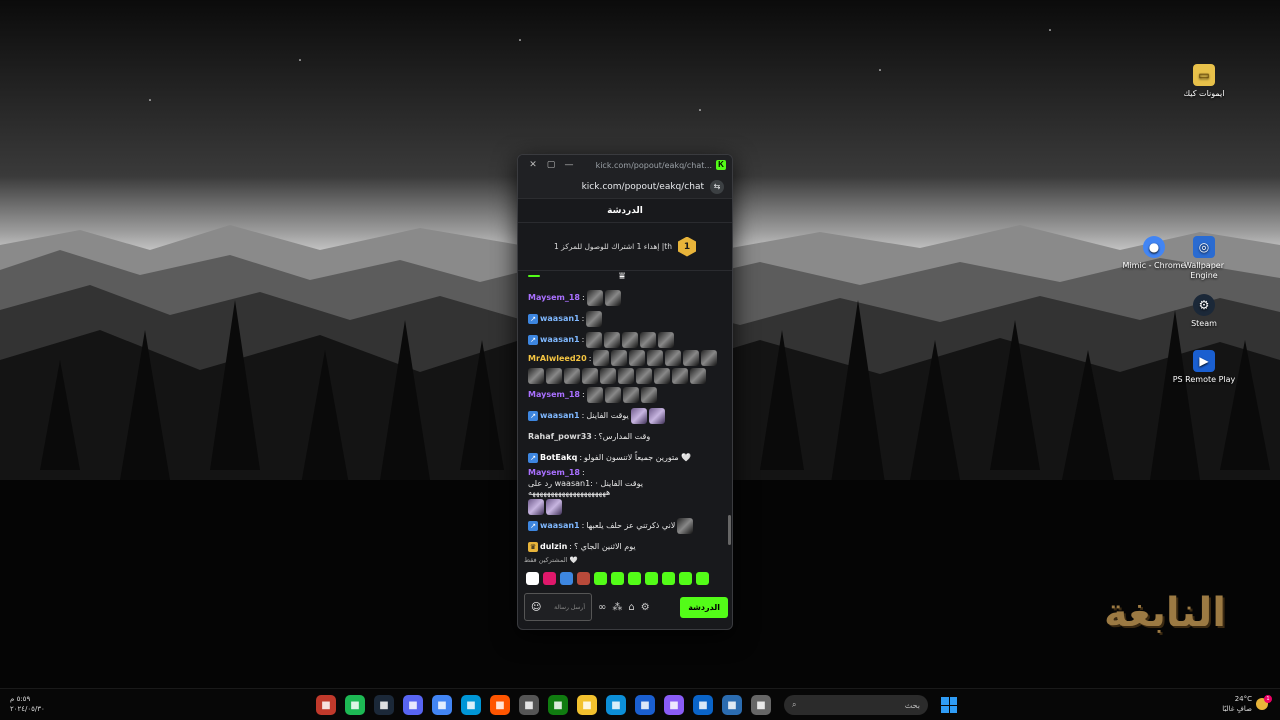 This screenshot has height=720, width=1280. What do you see at coordinates (617, 607) in the screenshot?
I see `share-icon: ⁂` at bounding box center [617, 607].